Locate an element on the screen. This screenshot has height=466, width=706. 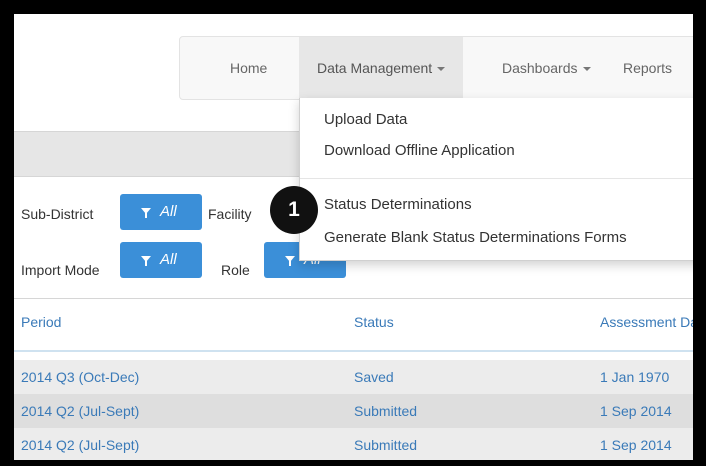
sub-district-filter-value: All is located at coordinates (168, 211).